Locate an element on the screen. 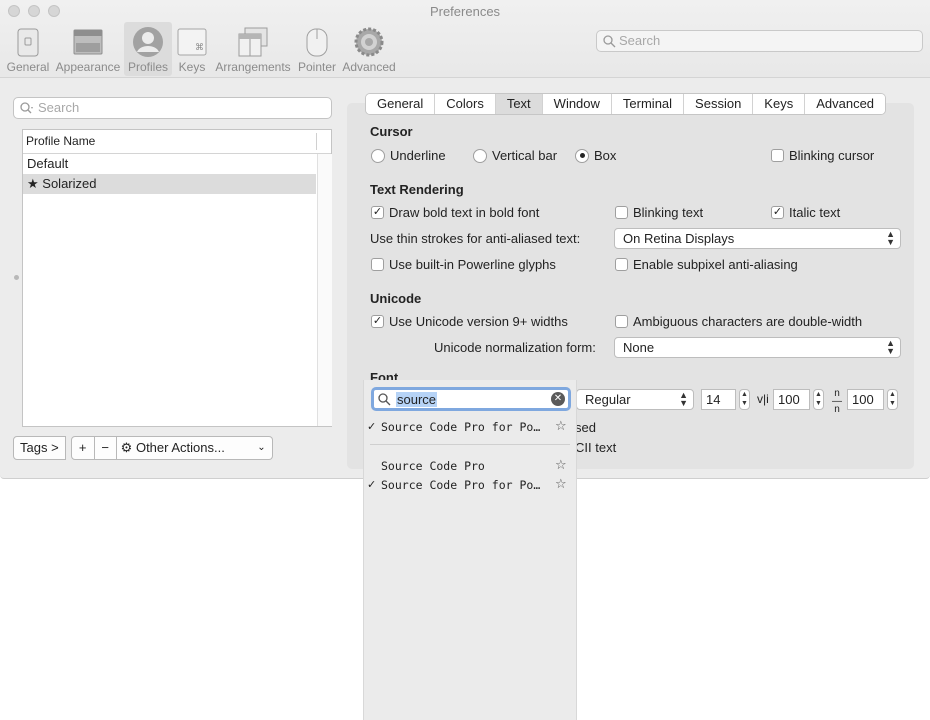 Image resolution: width=930 pixels, height=720 pixels. vertical-spacing-stepper: ▲ ▼ is located at coordinates (892, 399).